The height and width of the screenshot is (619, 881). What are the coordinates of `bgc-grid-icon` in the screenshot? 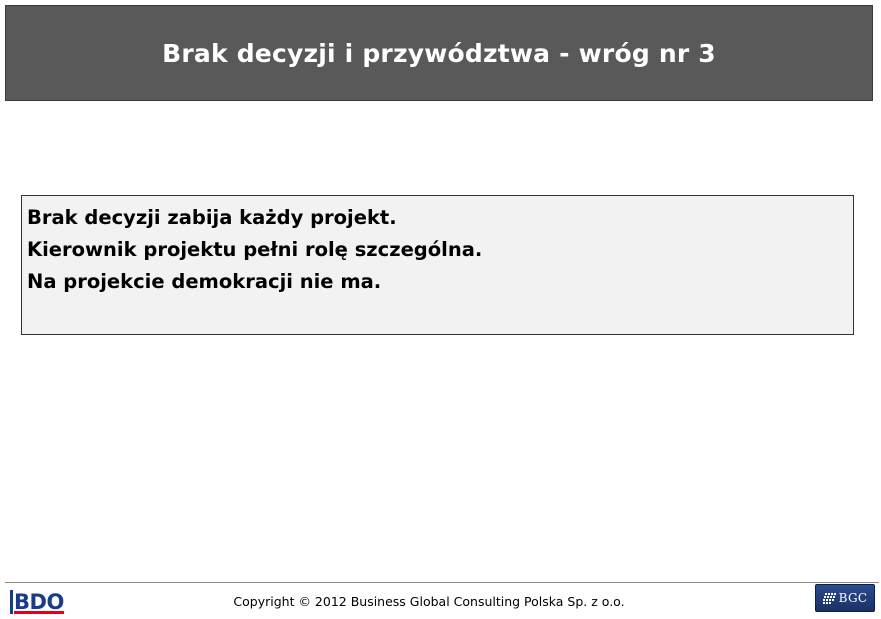 It's located at (829, 598).